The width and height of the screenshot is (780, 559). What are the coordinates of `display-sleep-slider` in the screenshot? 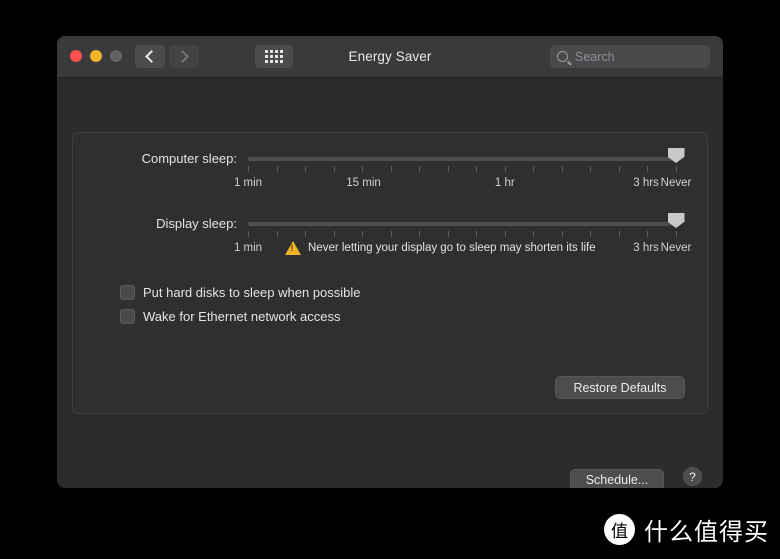 It's located at (466, 225).